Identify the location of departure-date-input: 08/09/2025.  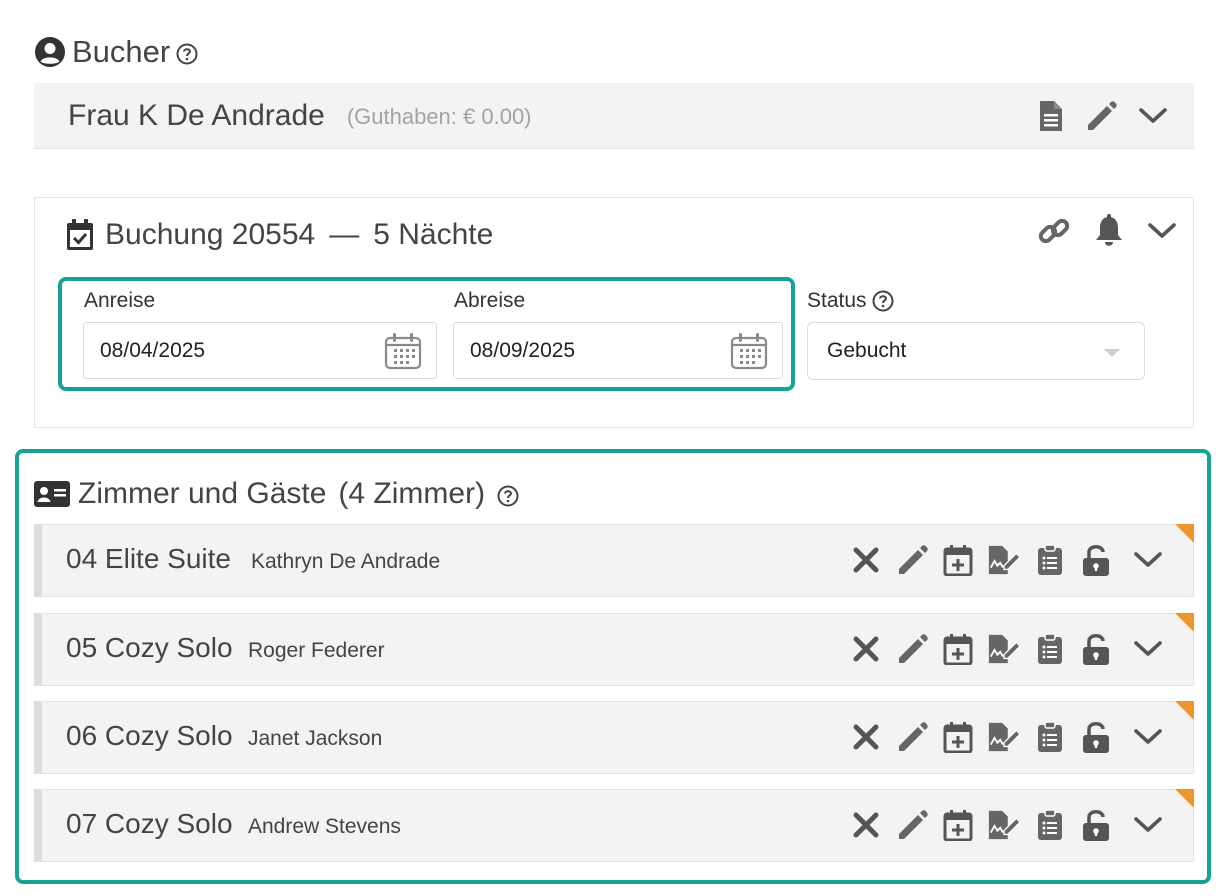
(618, 350).